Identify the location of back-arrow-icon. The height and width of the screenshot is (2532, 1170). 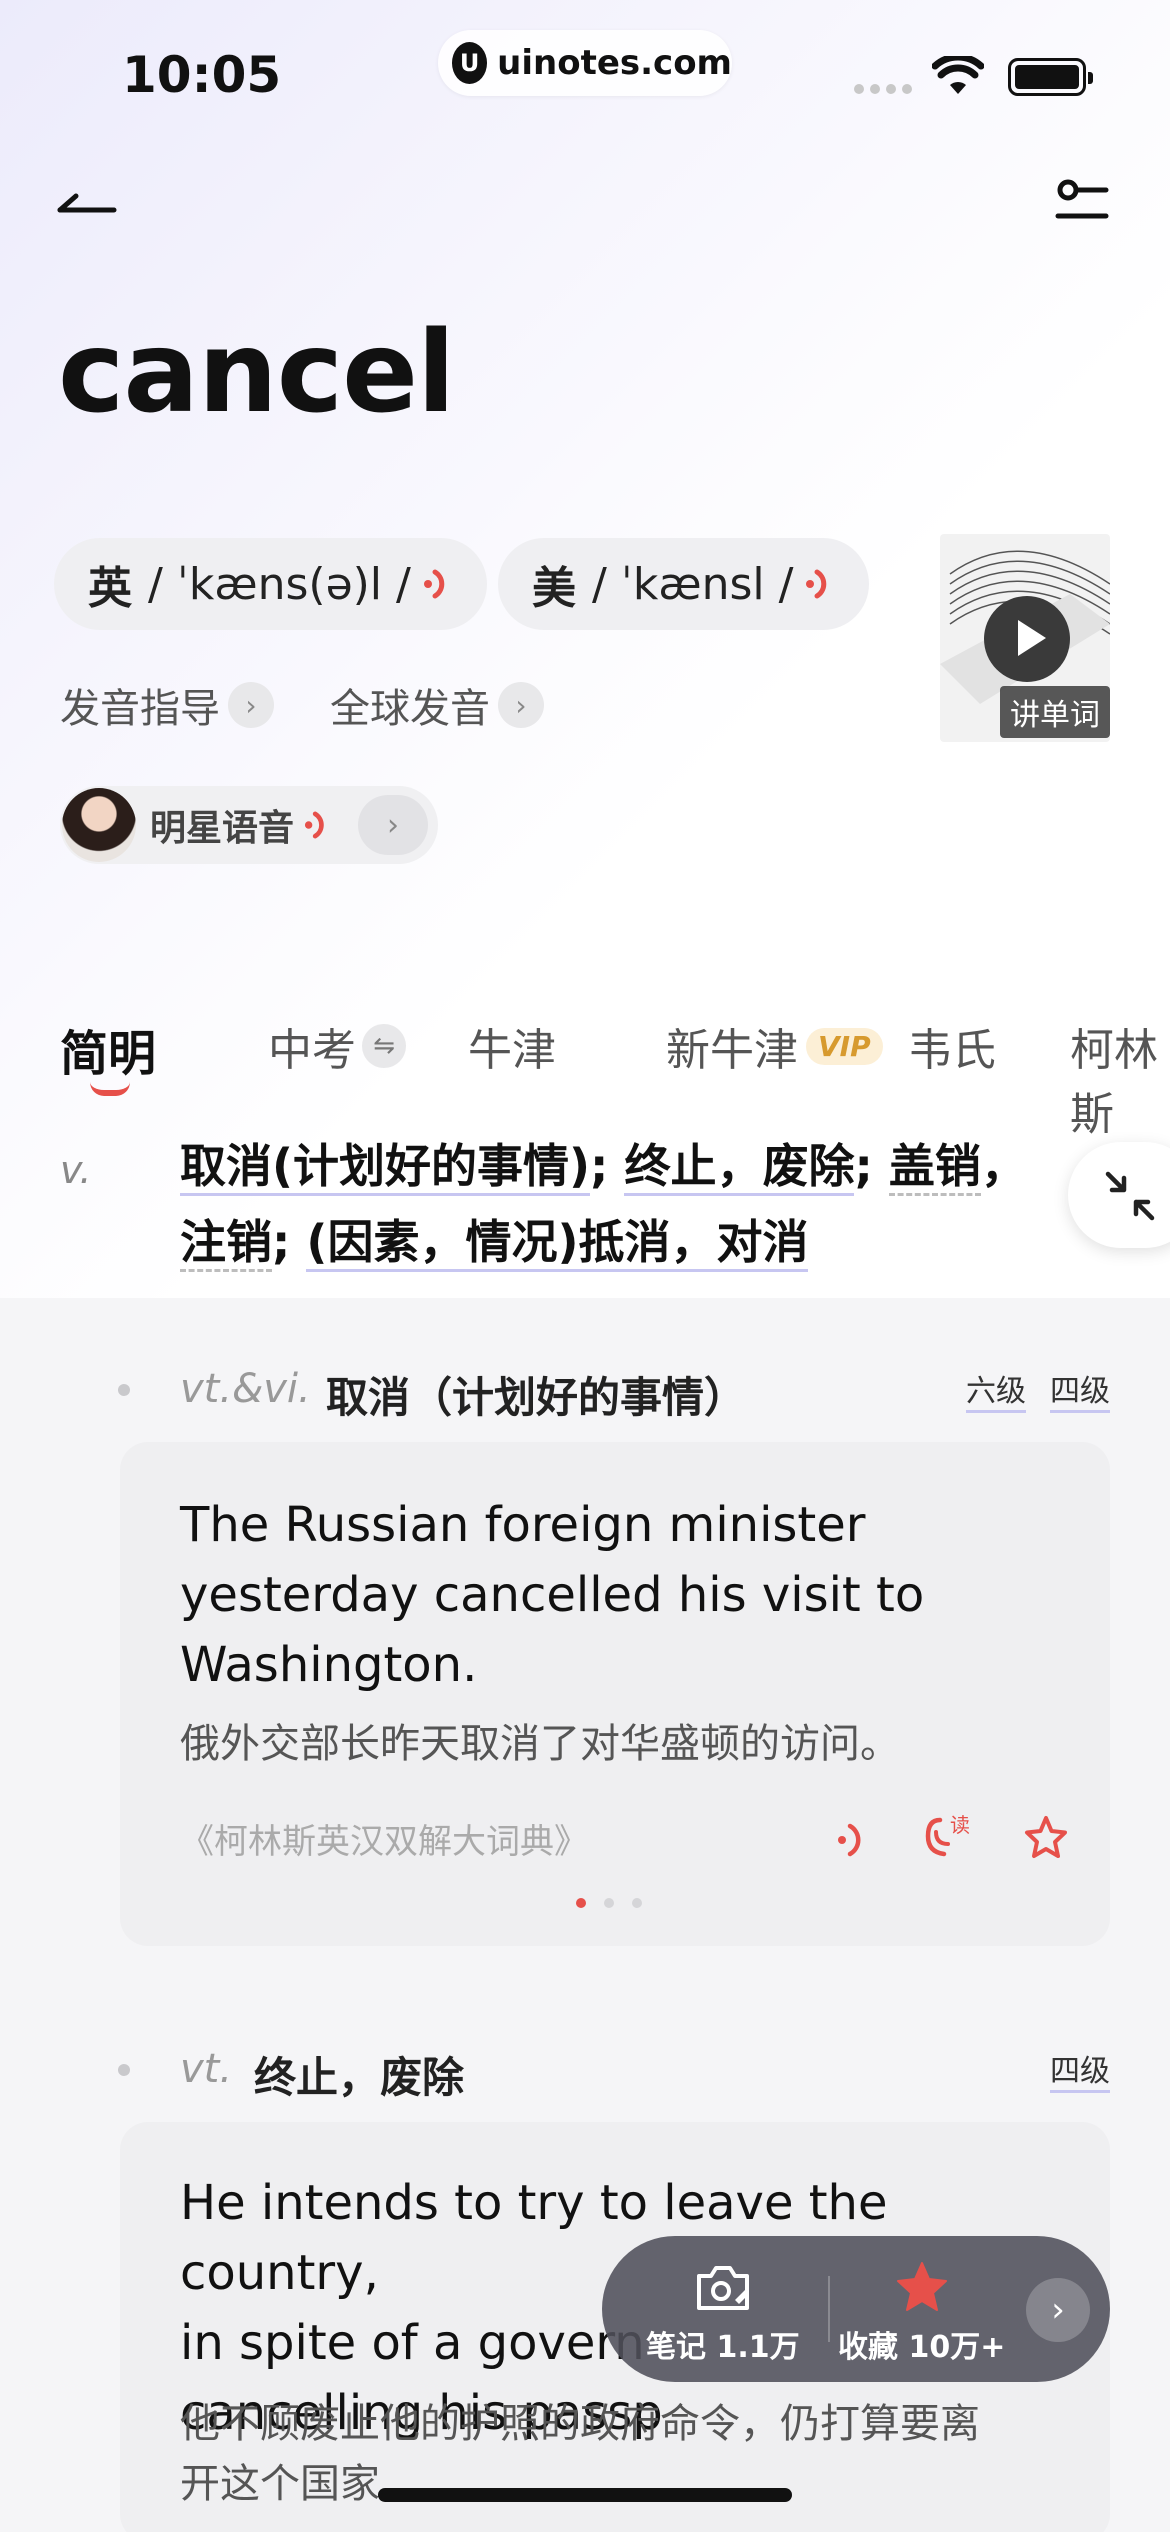
(87, 206).